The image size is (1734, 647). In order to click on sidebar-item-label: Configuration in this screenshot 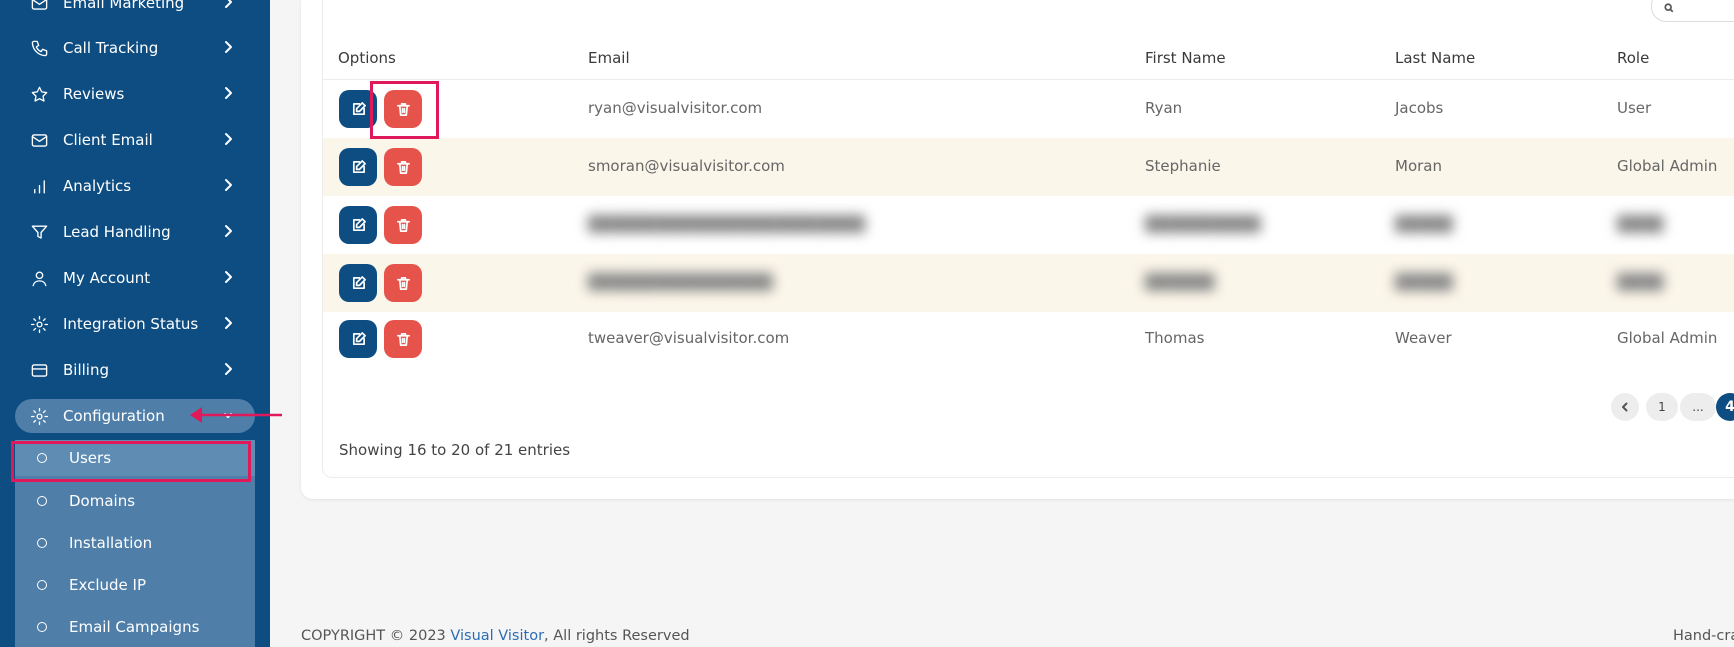, I will do `click(114, 416)`.